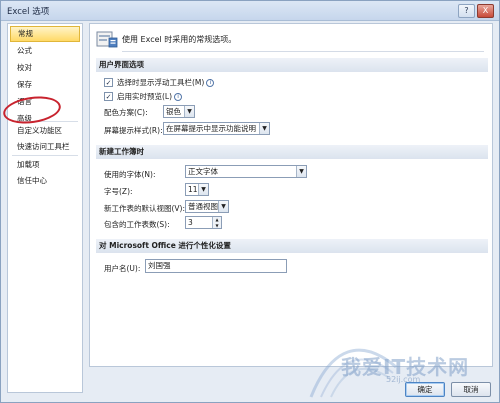 This screenshot has height=403, width=500. I want to click on sheet-count-stepper: 3 ▲ ▼, so click(203, 222).